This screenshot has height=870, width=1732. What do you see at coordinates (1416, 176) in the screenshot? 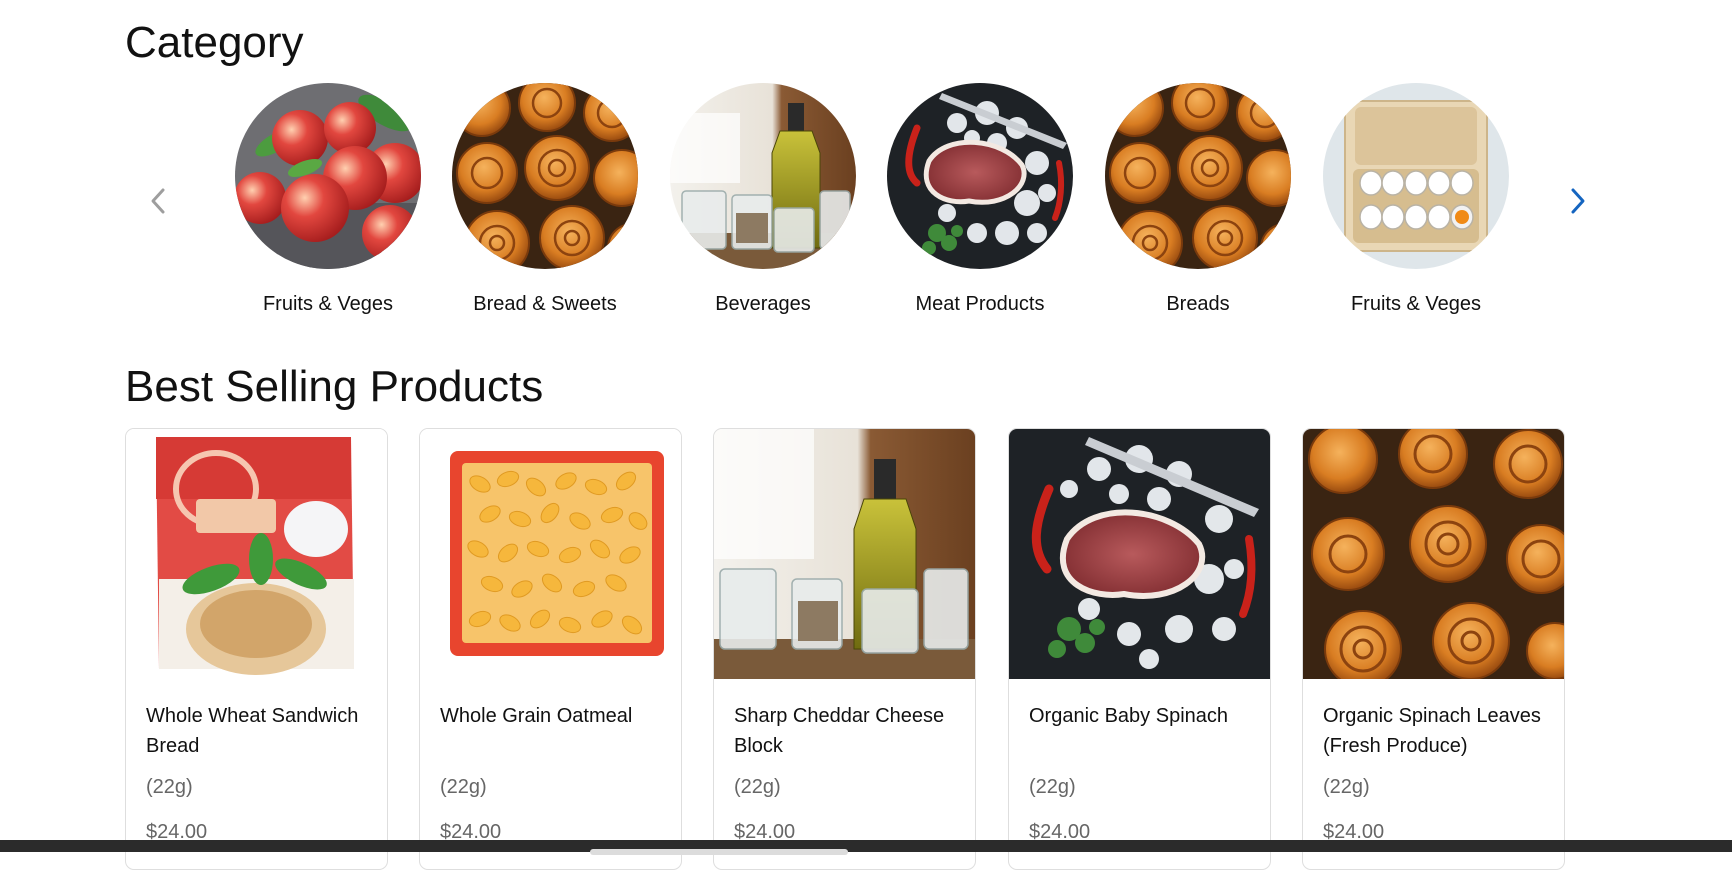
I see `category-image-eggs` at bounding box center [1416, 176].